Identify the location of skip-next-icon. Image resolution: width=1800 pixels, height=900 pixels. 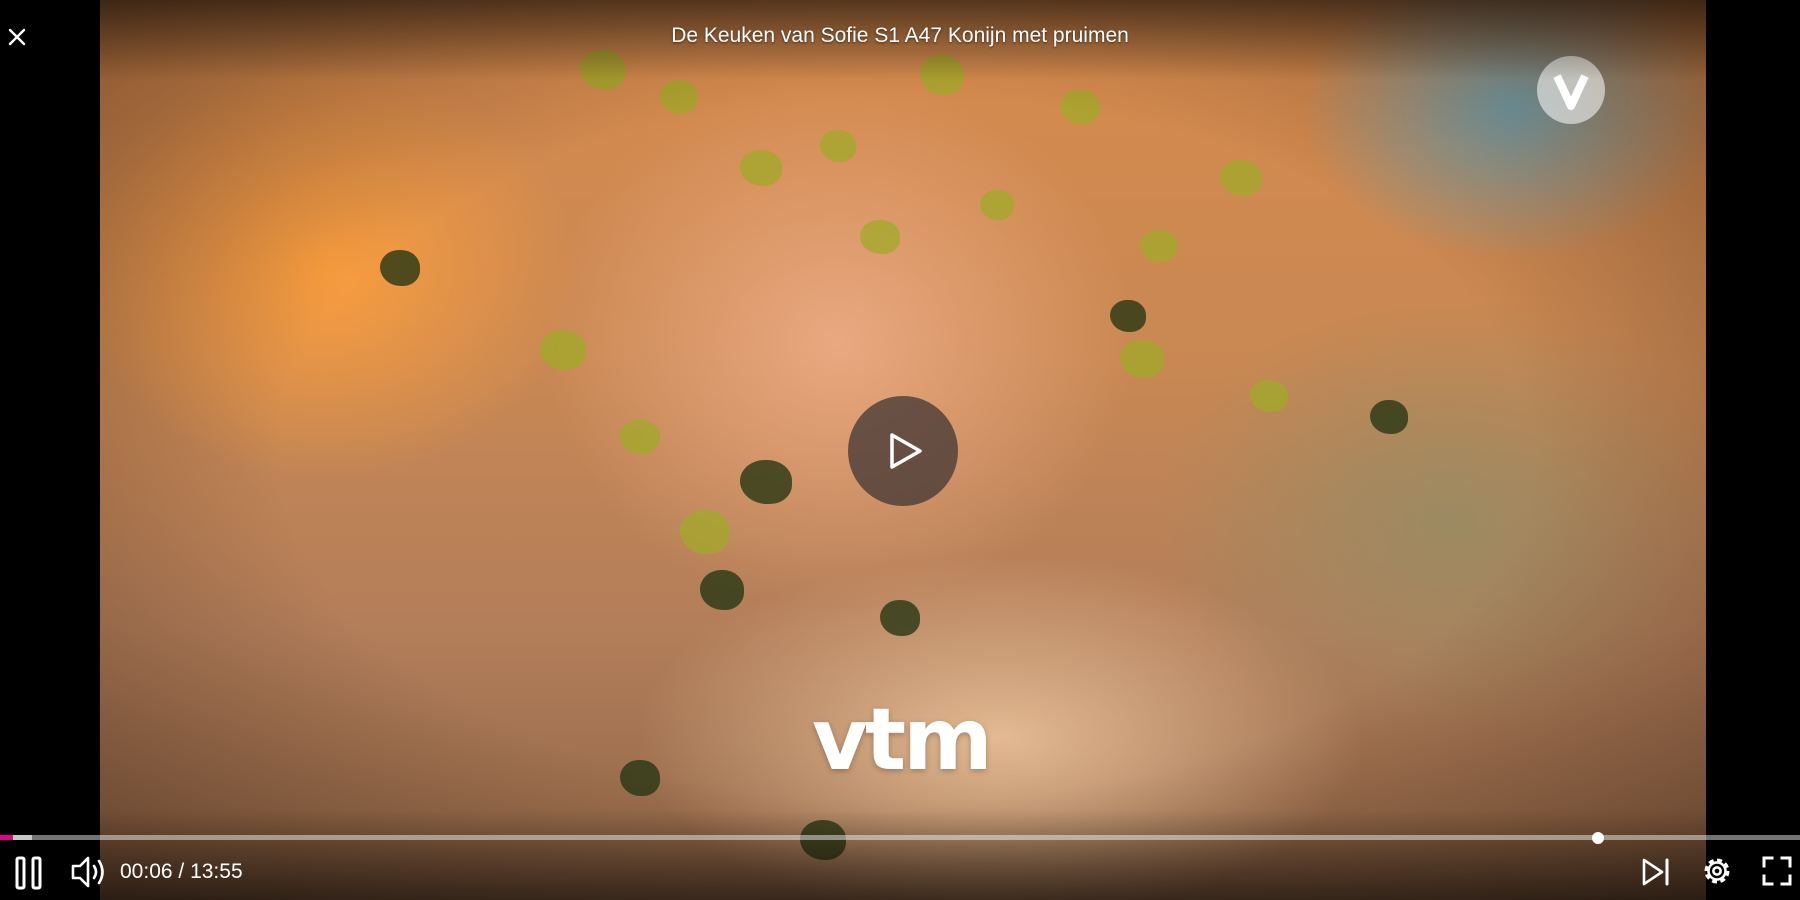
(1655, 872).